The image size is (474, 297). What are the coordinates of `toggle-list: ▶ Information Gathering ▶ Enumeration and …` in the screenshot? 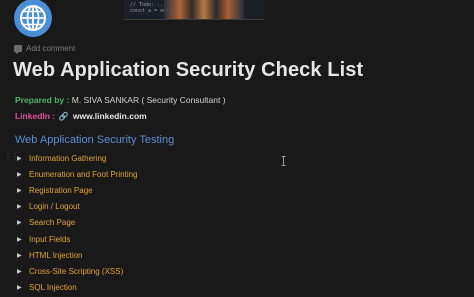 It's located at (77, 223).